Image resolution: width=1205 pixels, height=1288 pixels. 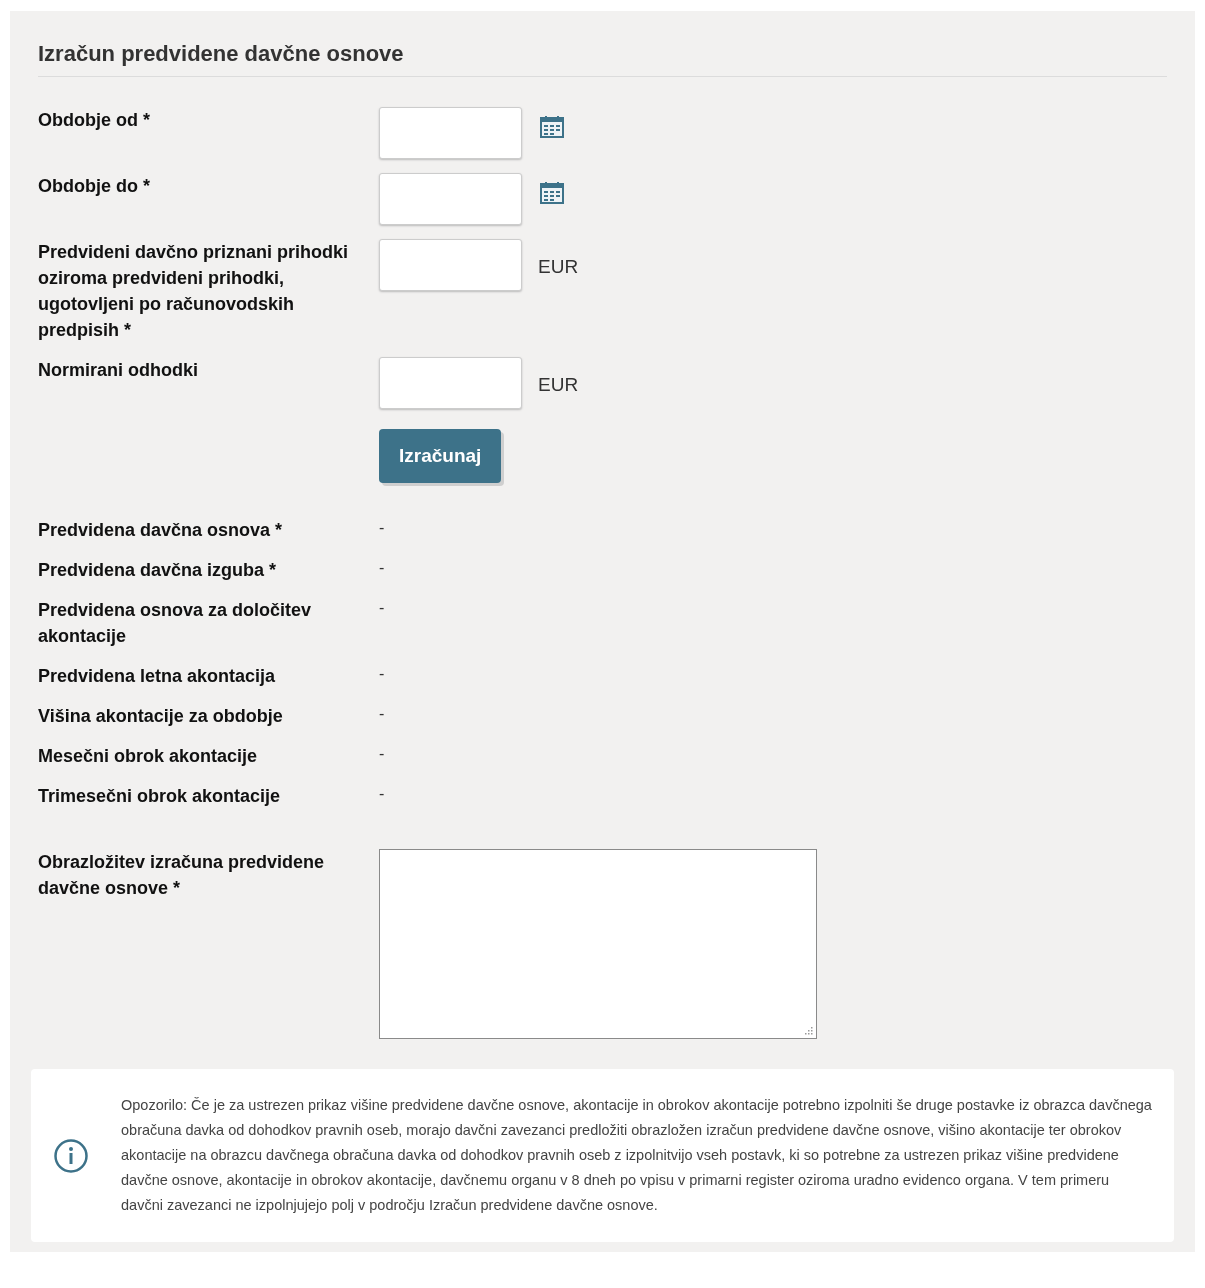 What do you see at coordinates (71, 1155) in the screenshot?
I see `info-icon` at bounding box center [71, 1155].